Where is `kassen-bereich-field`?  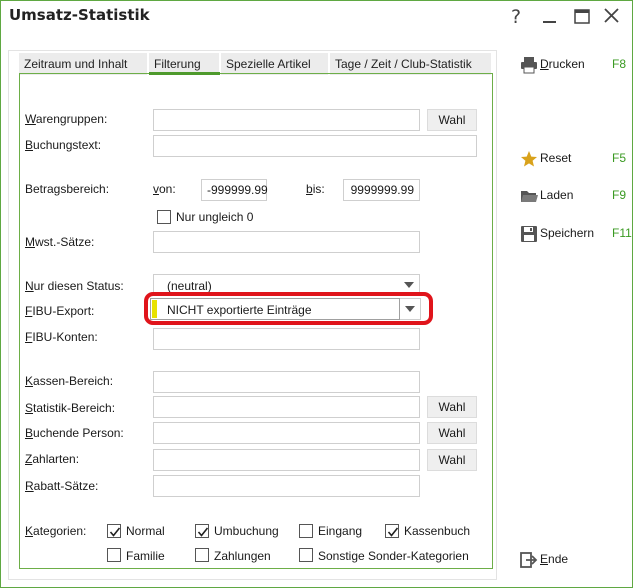
kassen-bereich-field is located at coordinates (286, 382).